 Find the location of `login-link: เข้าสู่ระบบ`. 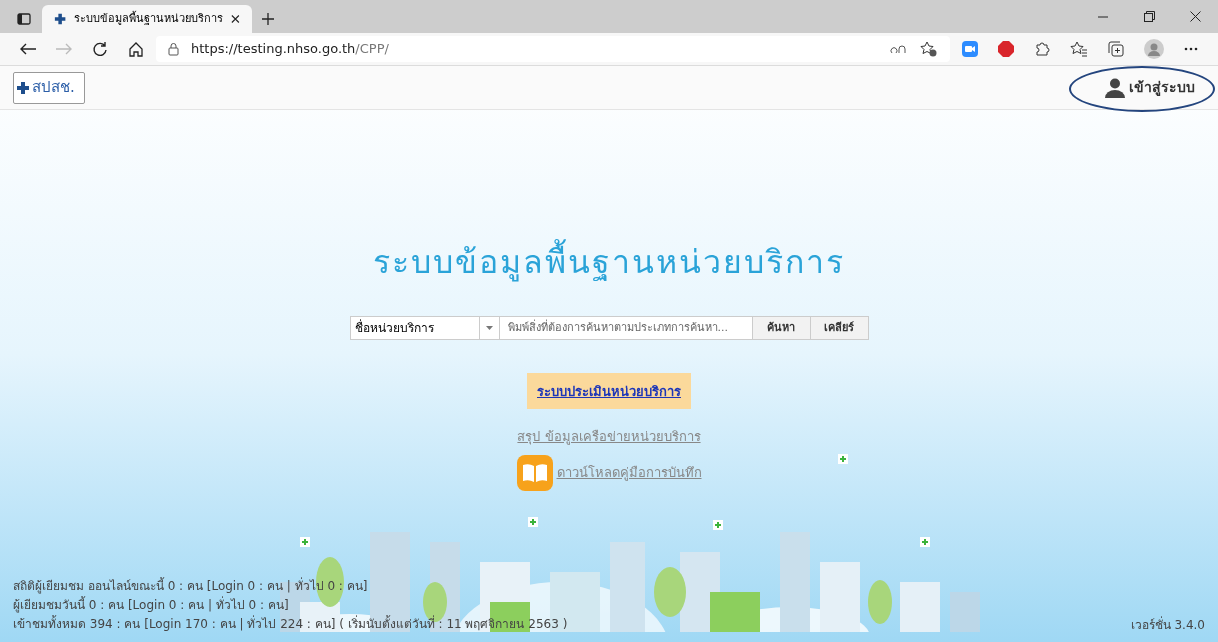

login-link: เข้าสู่ระบบ is located at coordinates (1150, 87).